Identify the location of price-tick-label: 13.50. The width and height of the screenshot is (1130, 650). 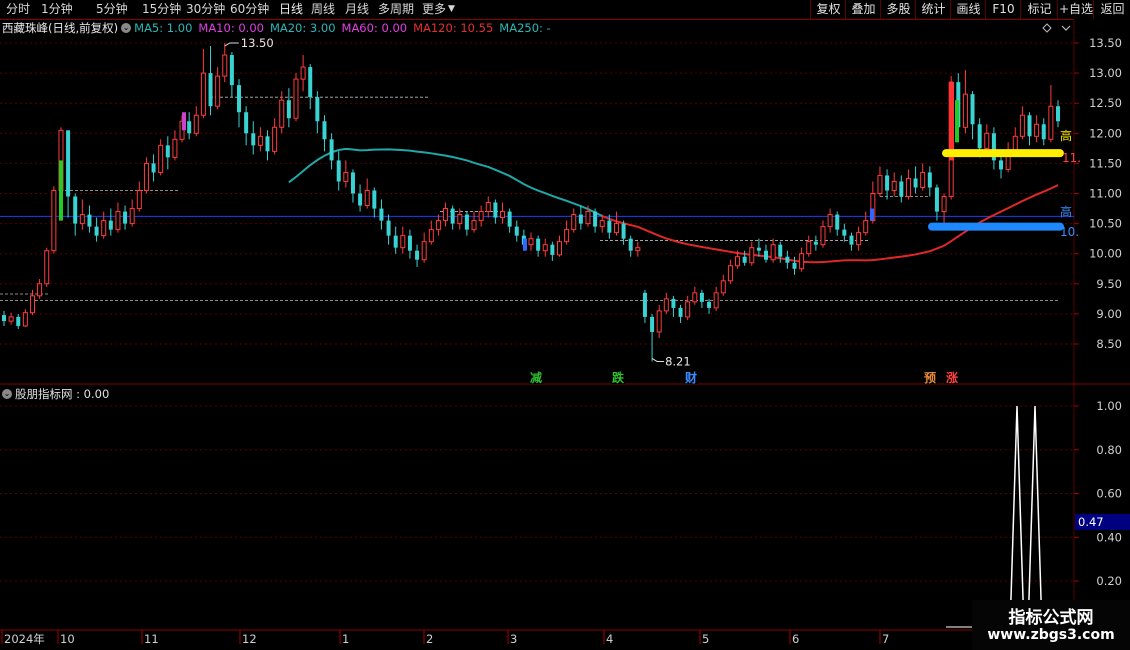
(1105, 43).